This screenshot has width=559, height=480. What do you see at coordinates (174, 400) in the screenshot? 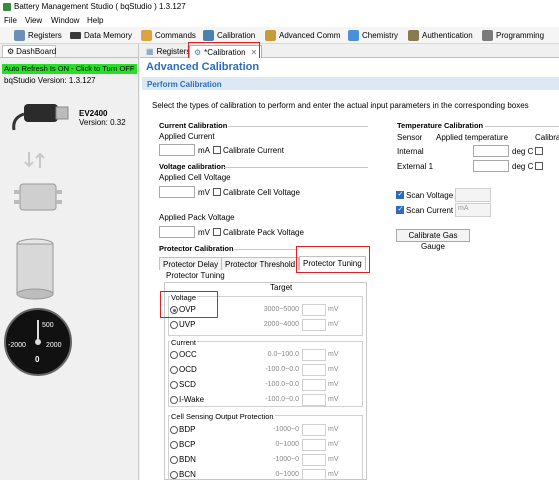
I see `i-wake-radio` at bounding box center [174, 400].